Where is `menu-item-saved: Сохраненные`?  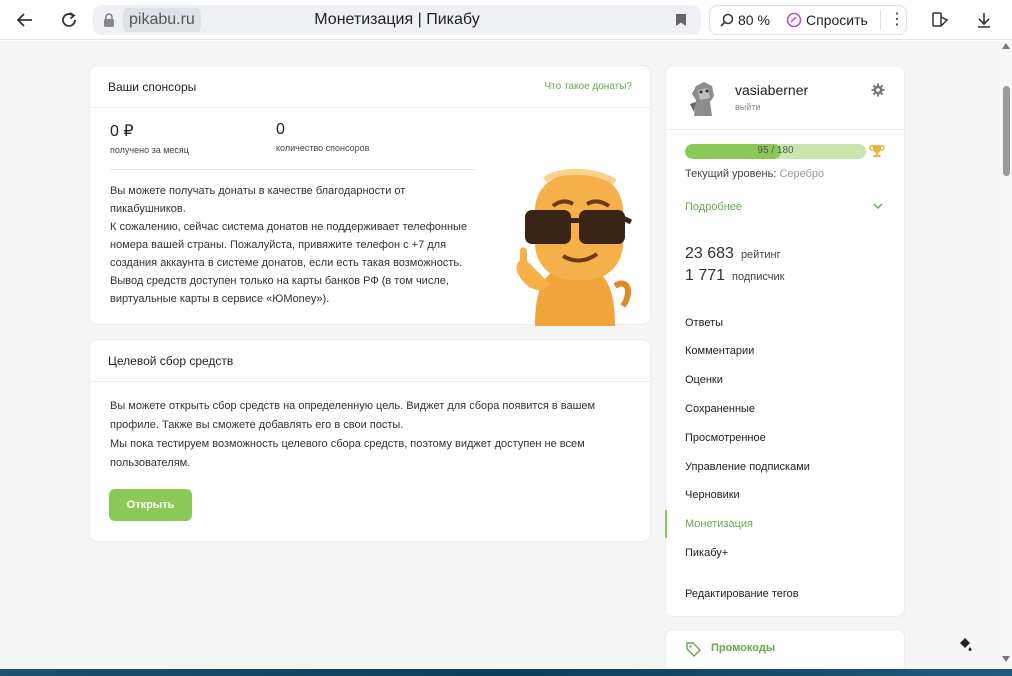
menu-item-saved: Сохраненные is located at coordinates (720, 409).